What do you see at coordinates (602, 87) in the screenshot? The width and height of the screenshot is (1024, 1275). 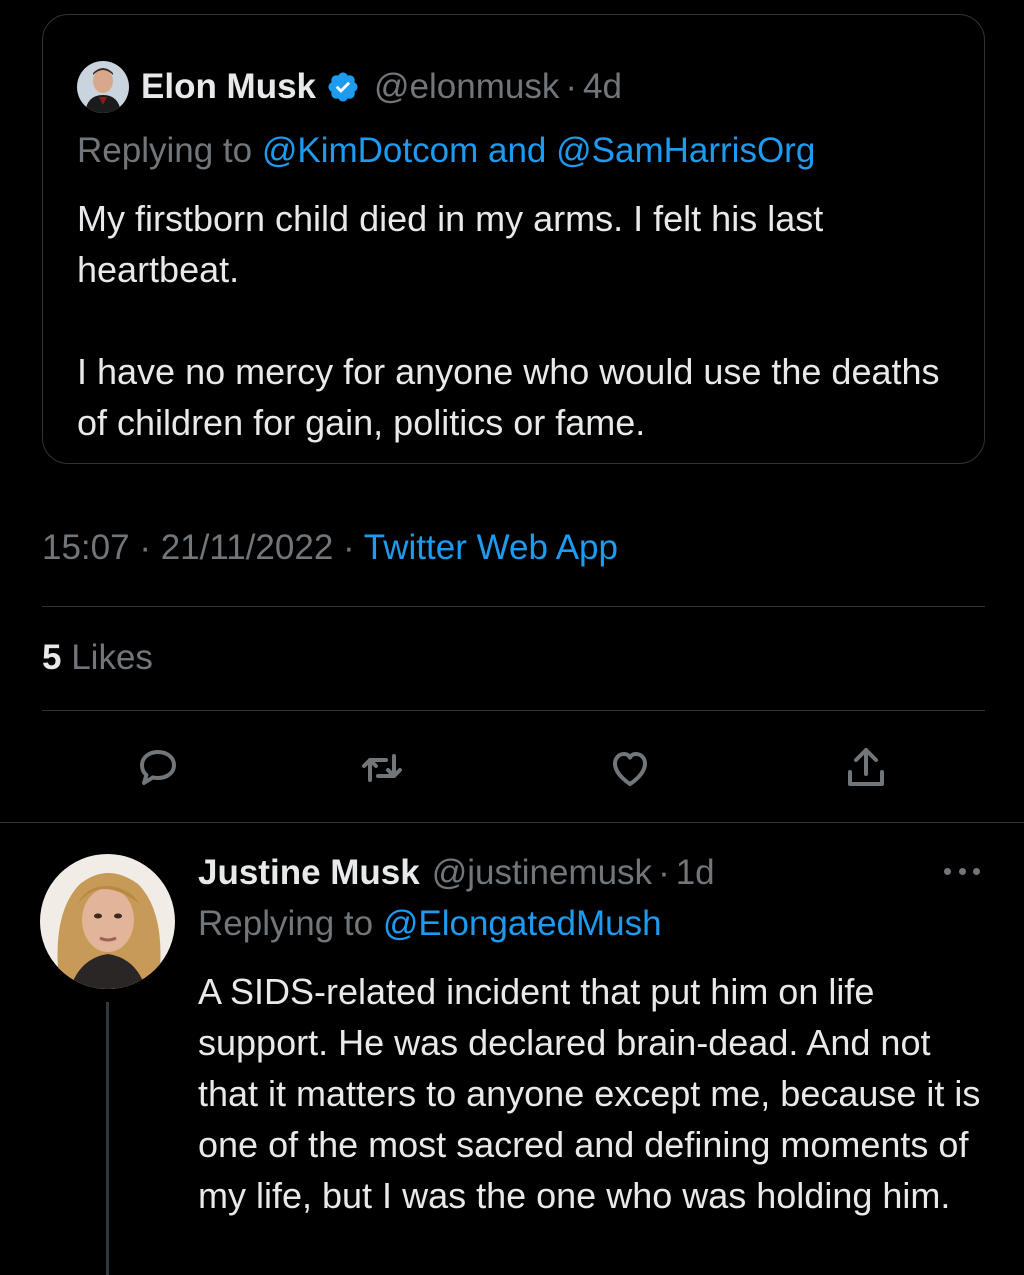 I see `timestamp: 4d` at bounding box center [602, 87].